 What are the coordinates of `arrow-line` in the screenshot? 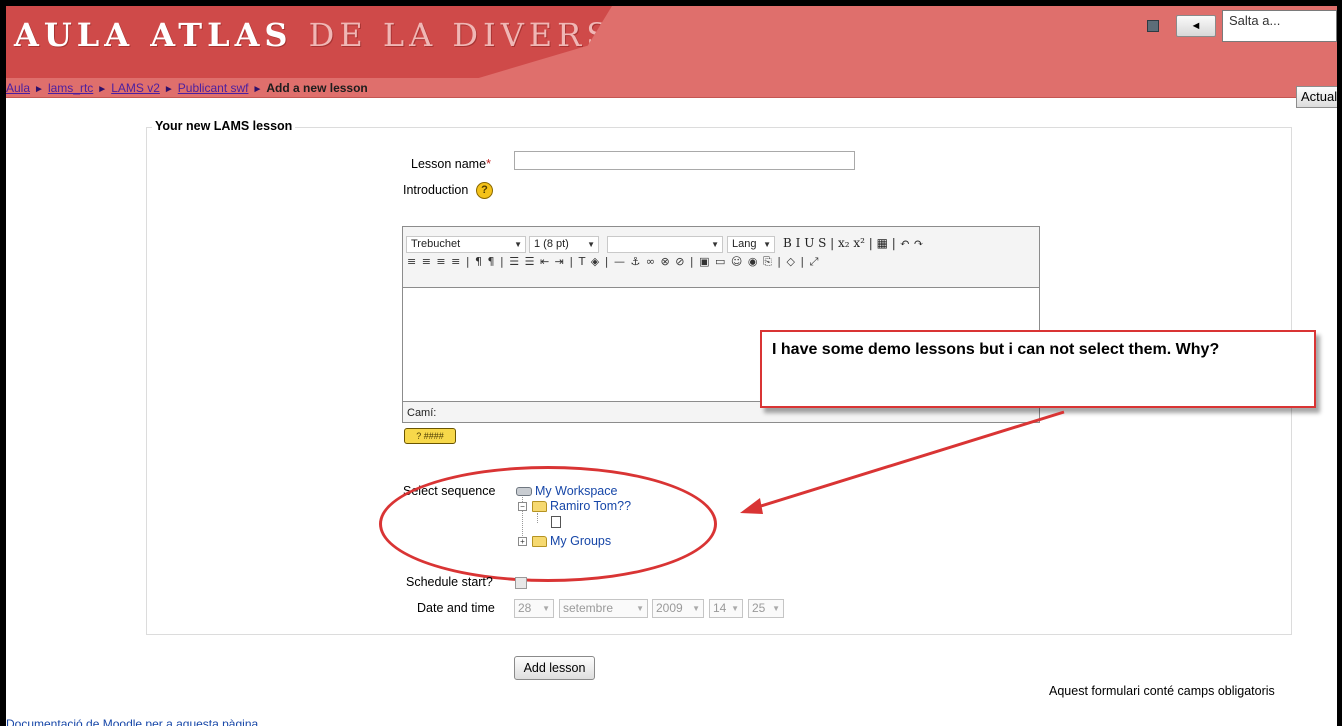 It's located at (906, 461).